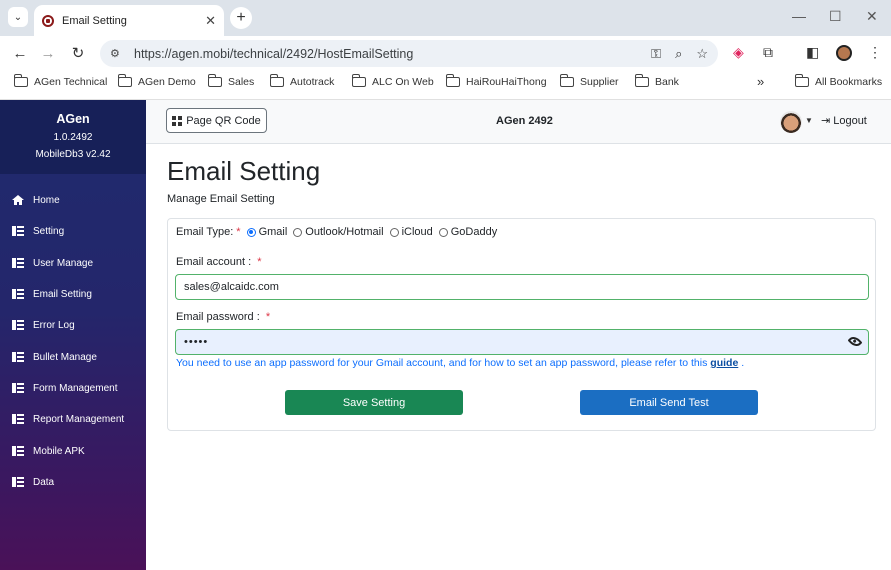 The image size is (891, 570). Describe the element at coordinates (669, 402) in the screenshot. I see `email-send-test-button: Email Send Test` at that location.